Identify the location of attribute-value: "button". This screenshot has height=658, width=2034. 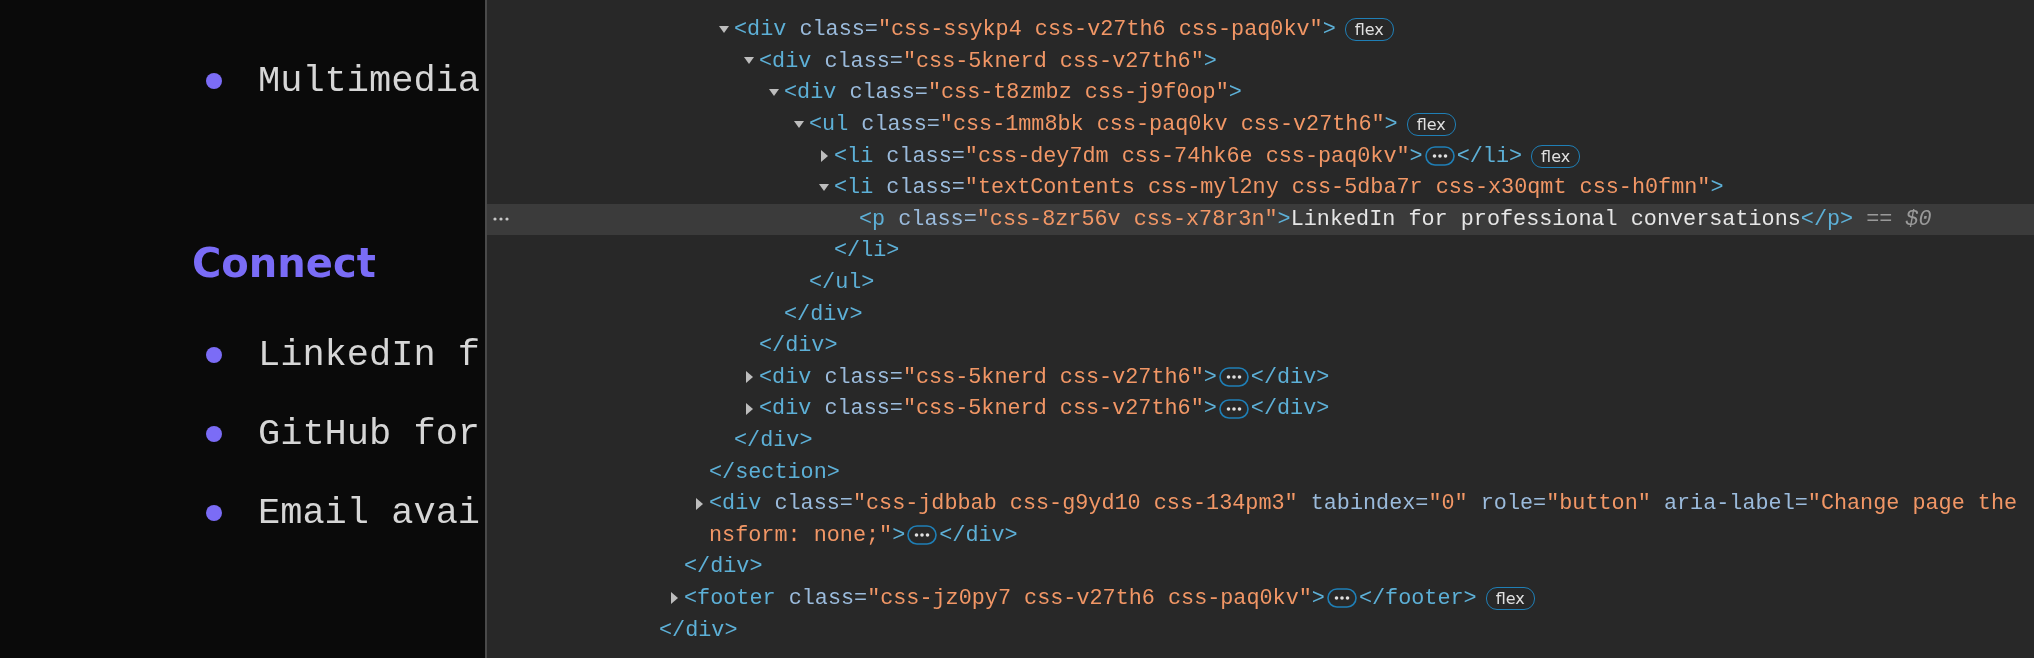
(1598, 504).